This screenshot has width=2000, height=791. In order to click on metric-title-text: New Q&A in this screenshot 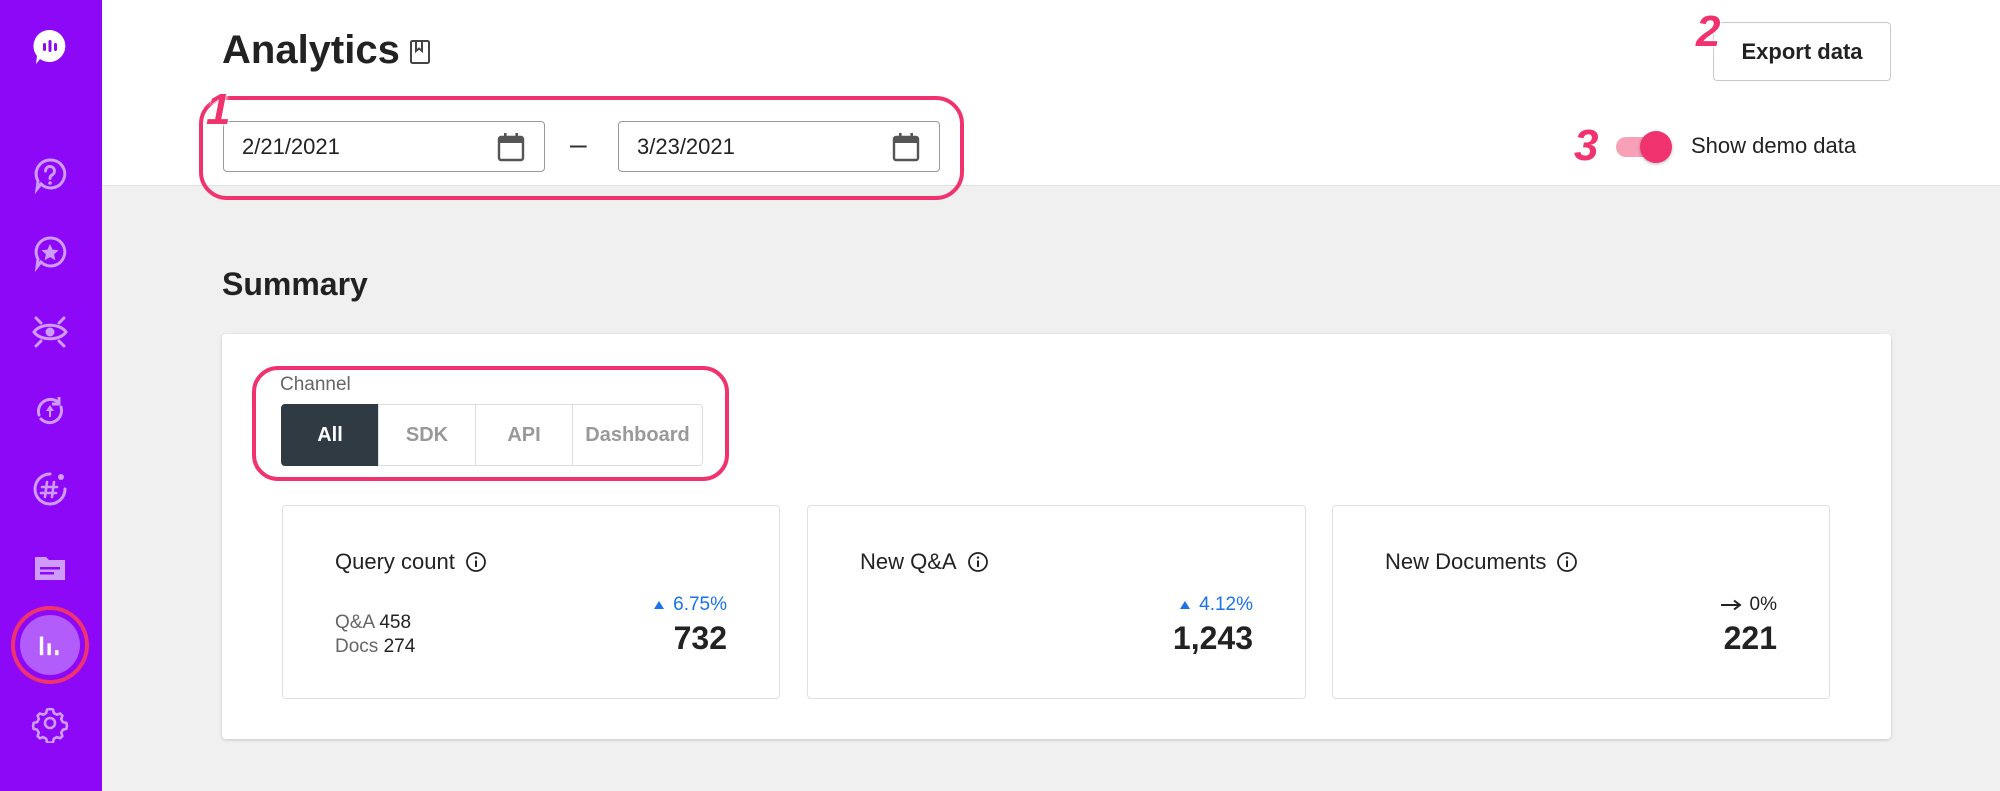, I will do `click(908, 561)`.